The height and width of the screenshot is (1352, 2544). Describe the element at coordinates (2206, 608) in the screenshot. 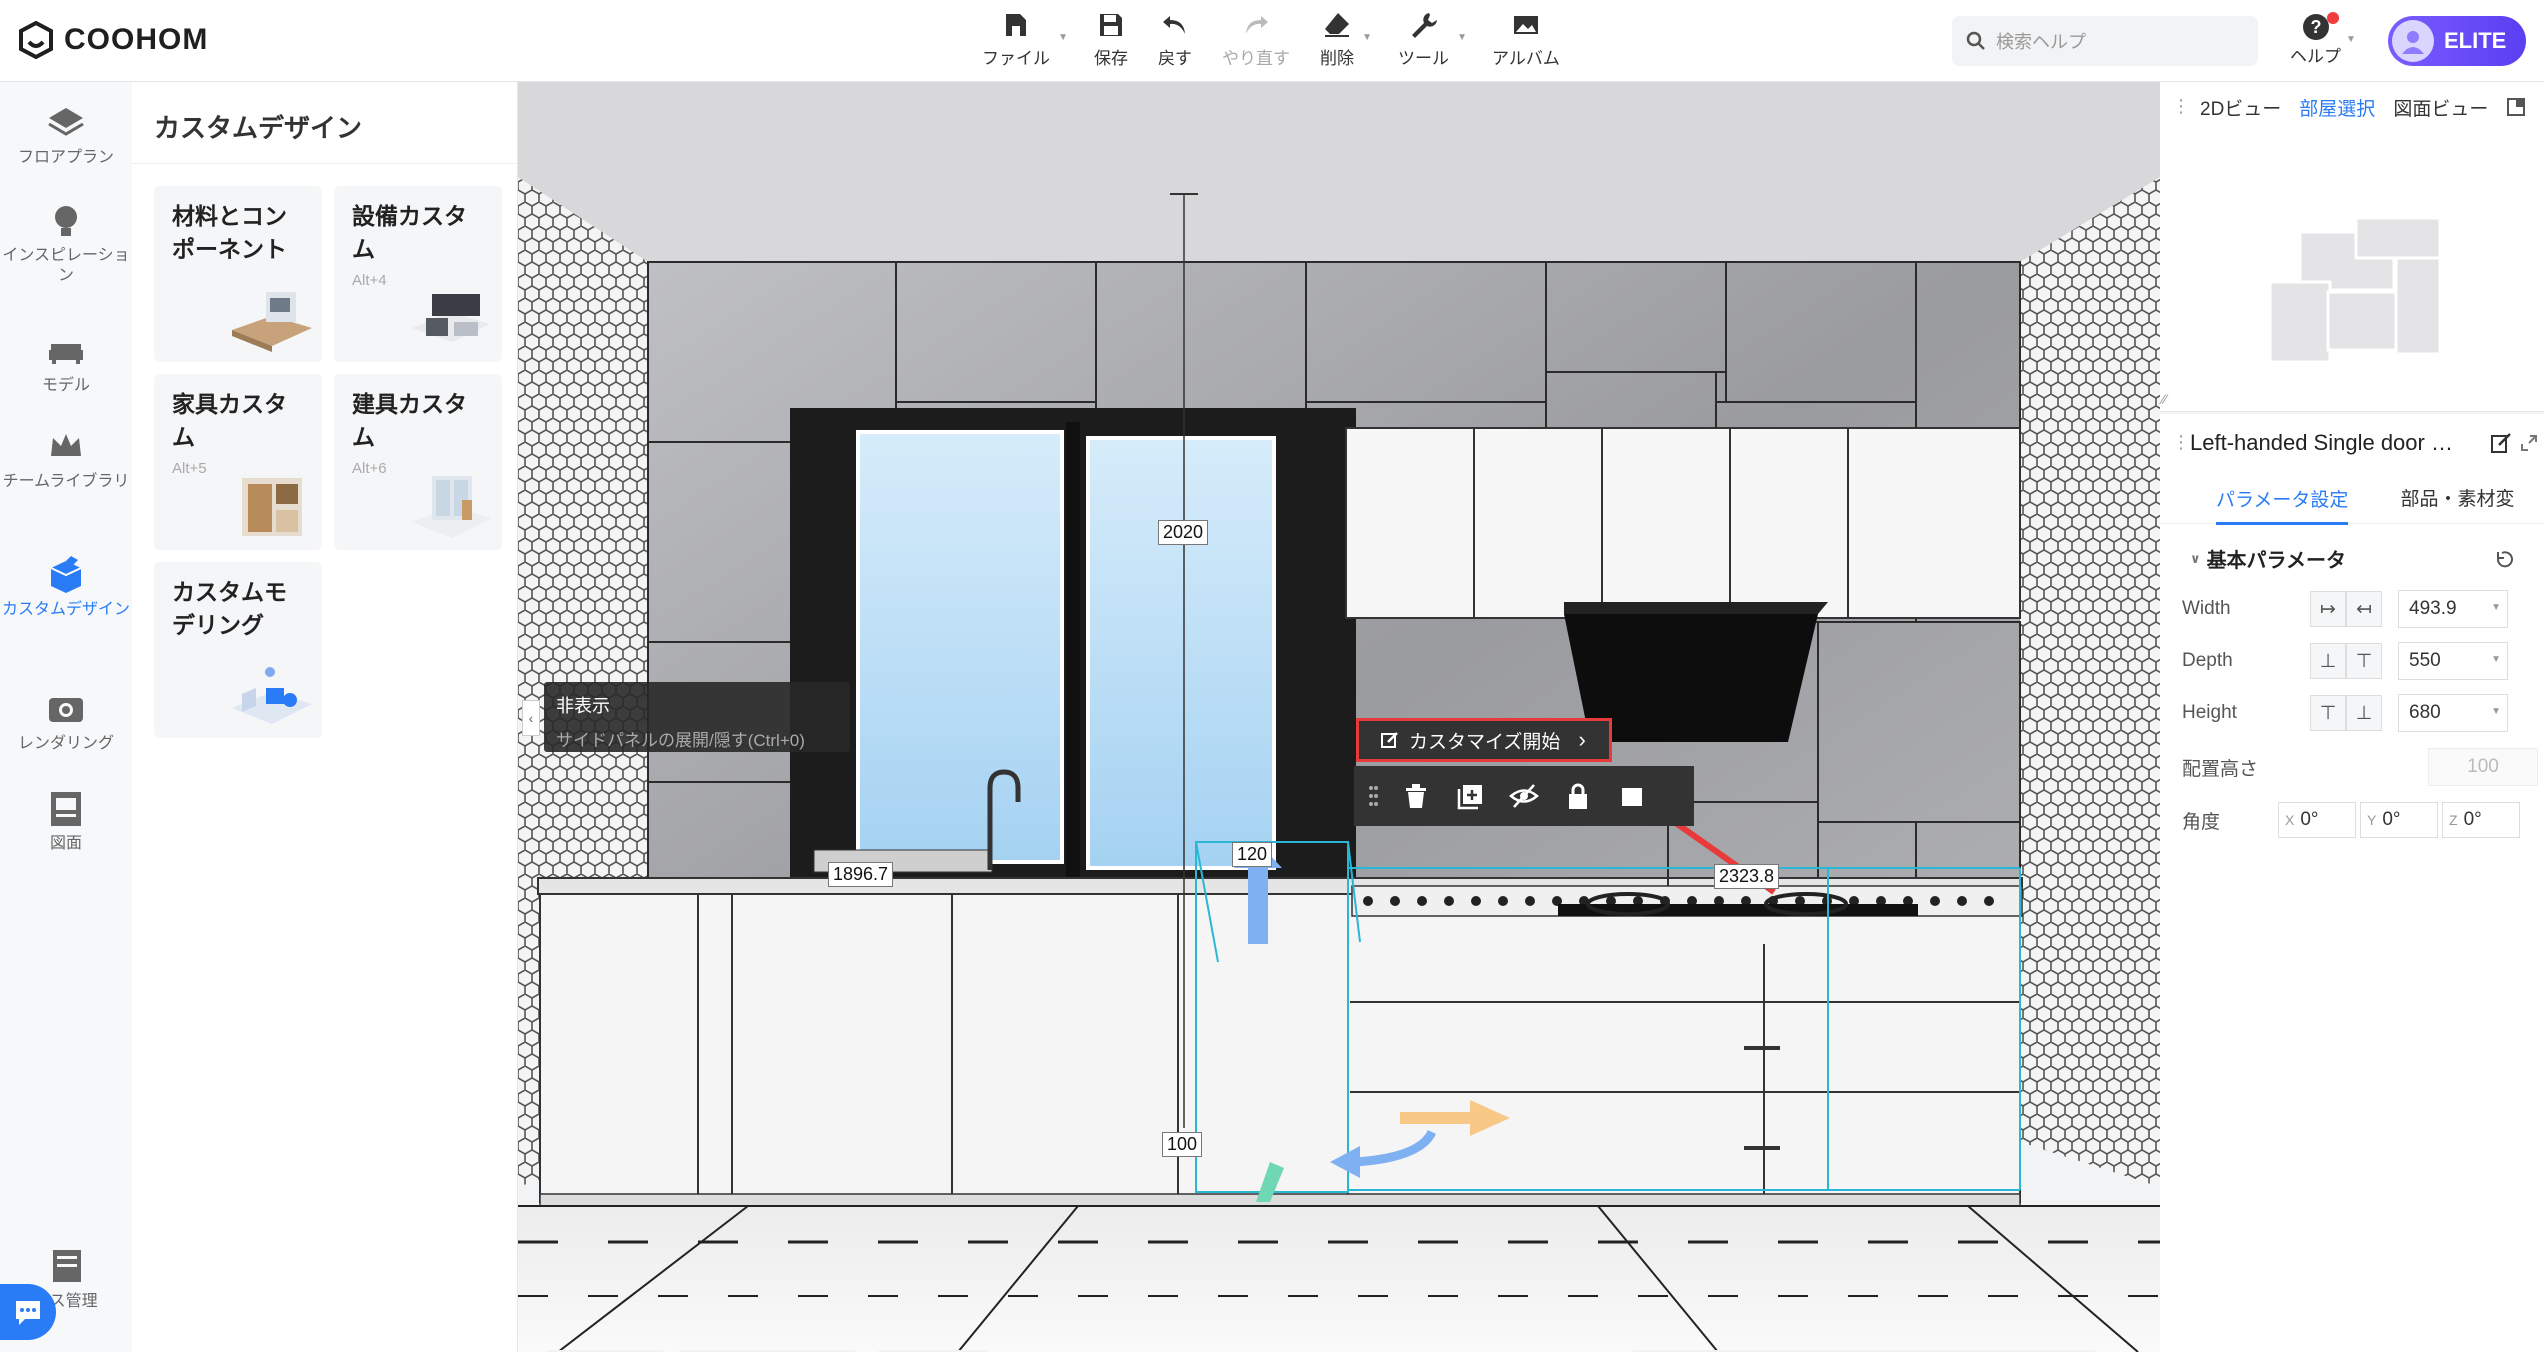

I see `width-label: Width` at that location.